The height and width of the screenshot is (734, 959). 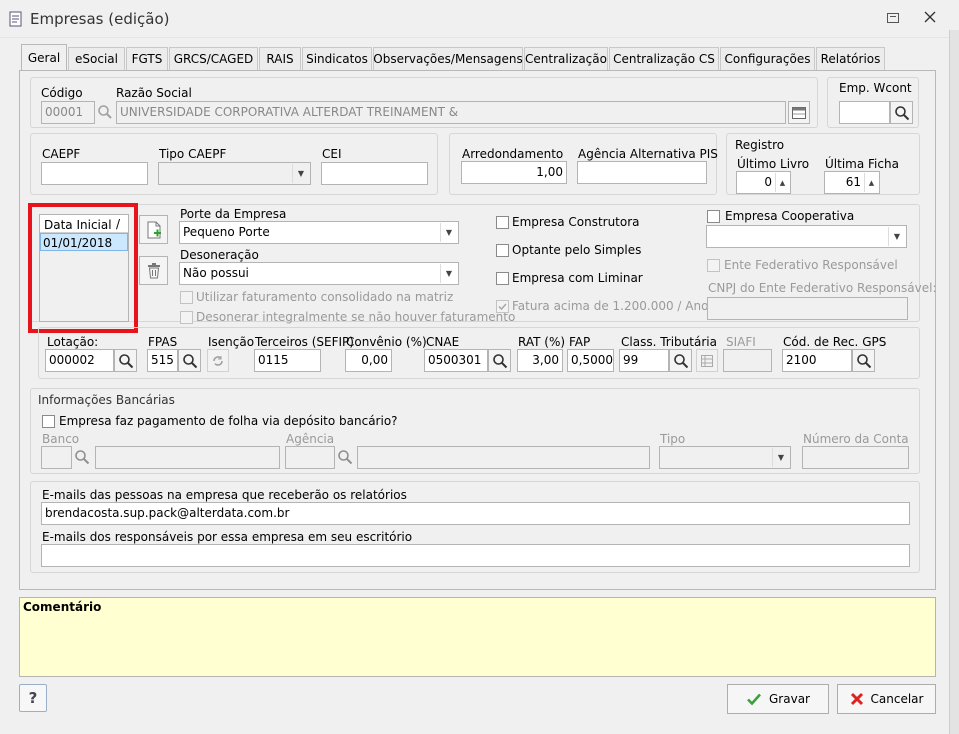 I want to click on tipo-select: ▼, so click(x=725, y=457).